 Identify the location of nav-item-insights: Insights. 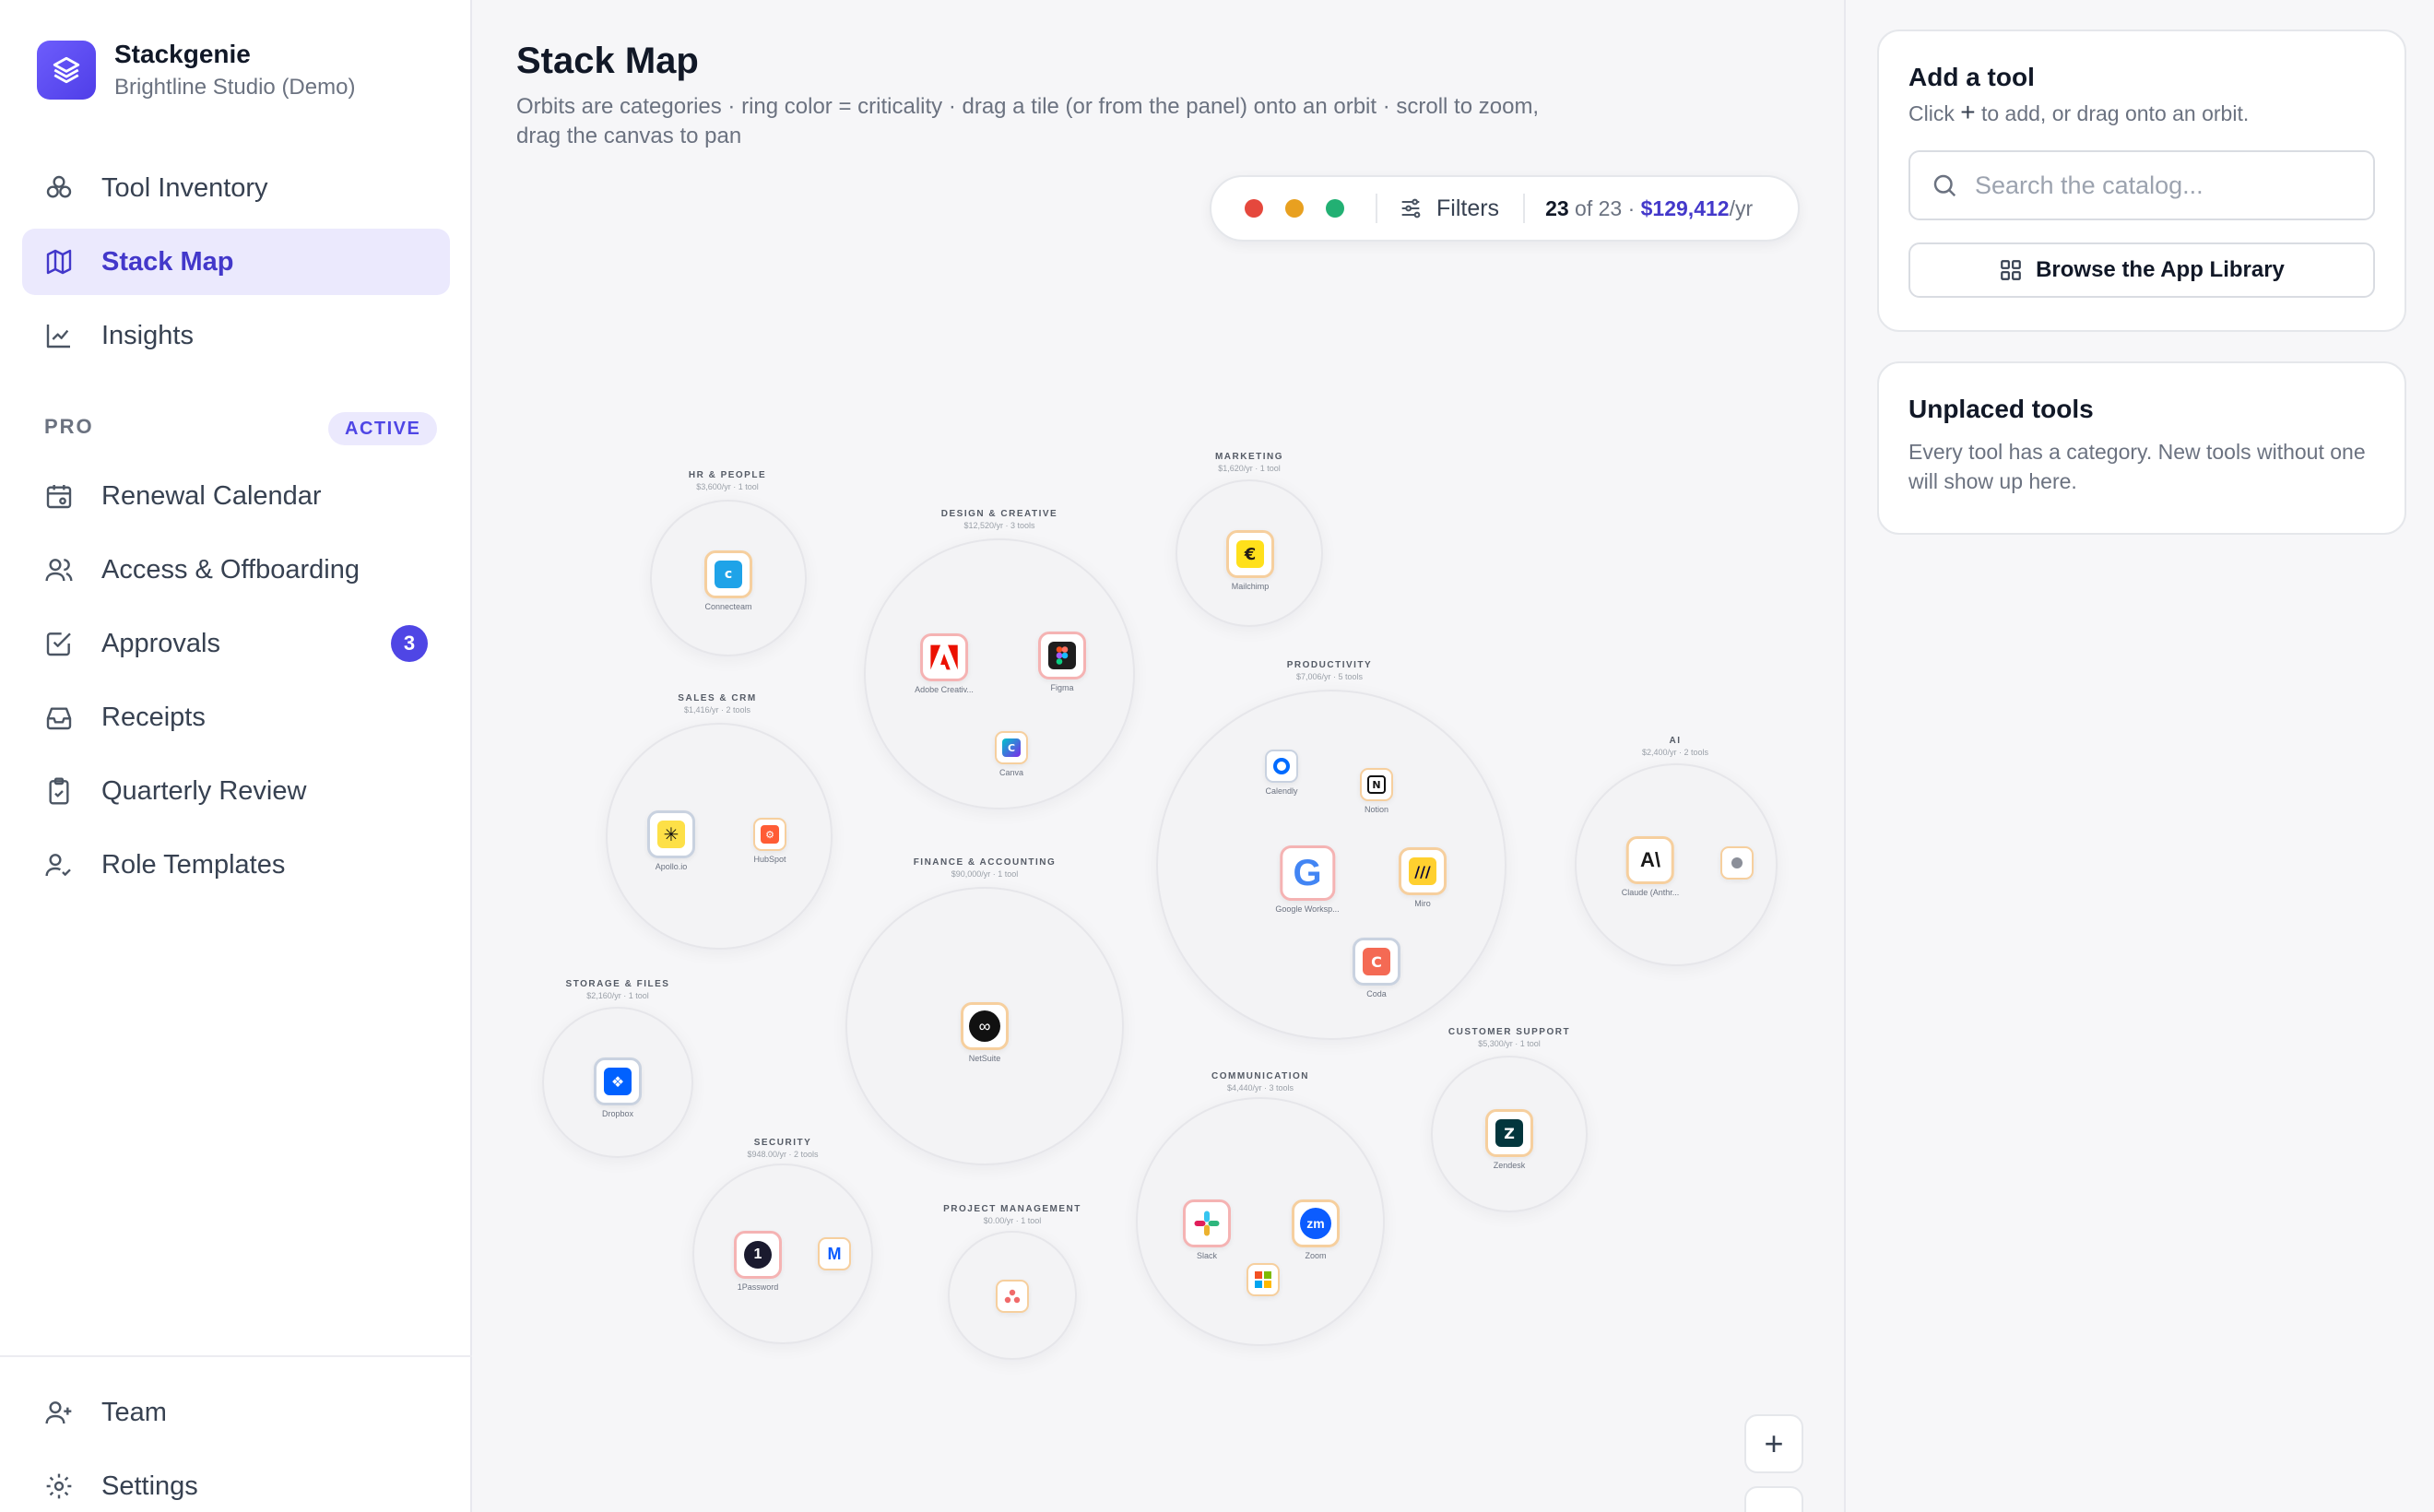
(236, 335).